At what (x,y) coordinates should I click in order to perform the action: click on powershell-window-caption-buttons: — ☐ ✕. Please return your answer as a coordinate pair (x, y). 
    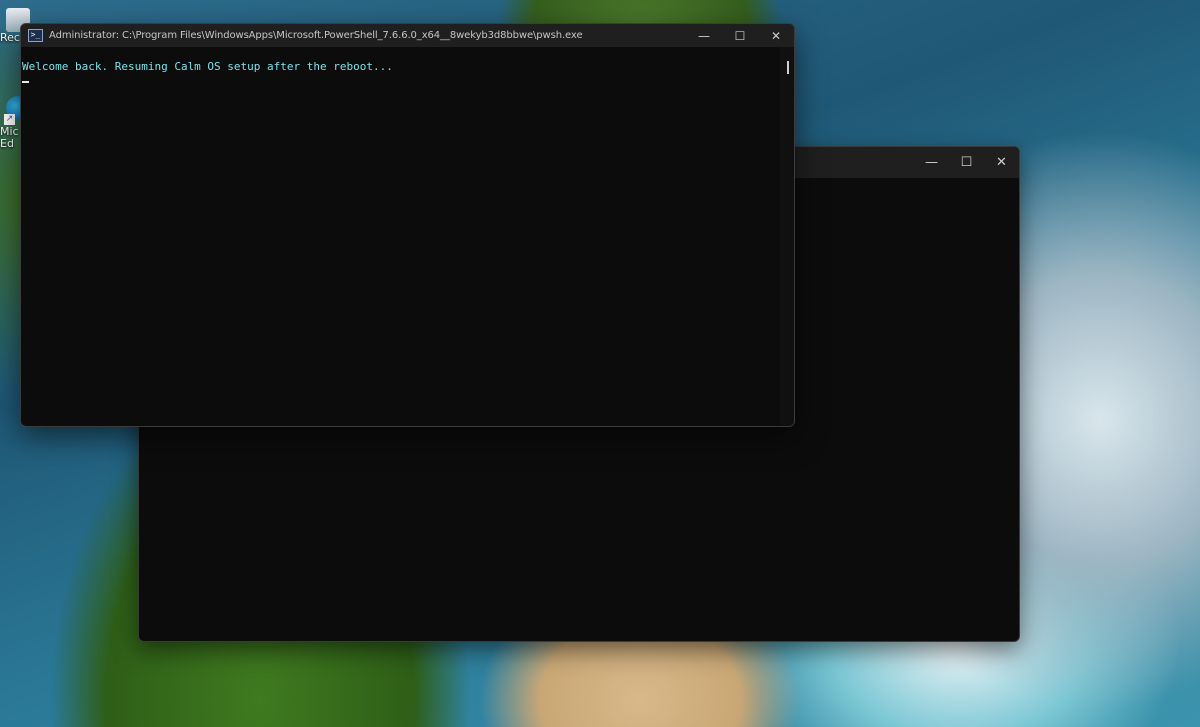
    Looking at the image, I should click on (740, 35).